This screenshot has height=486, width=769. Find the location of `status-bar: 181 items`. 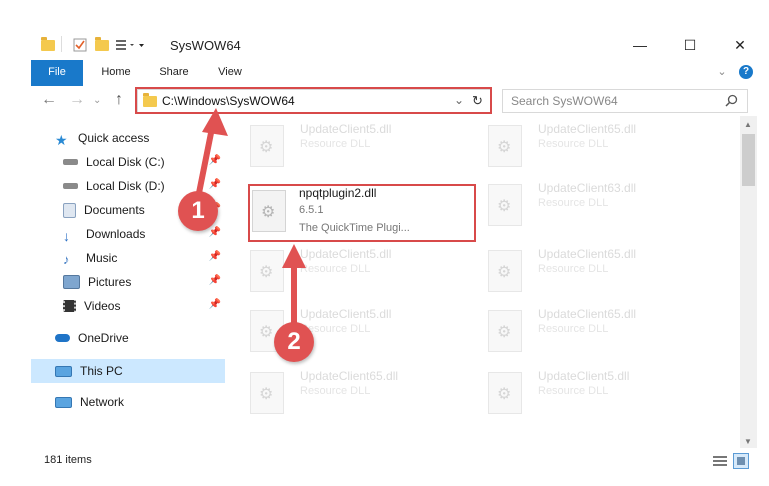

status-bar: 181 items is located at coordinates (400, 461).